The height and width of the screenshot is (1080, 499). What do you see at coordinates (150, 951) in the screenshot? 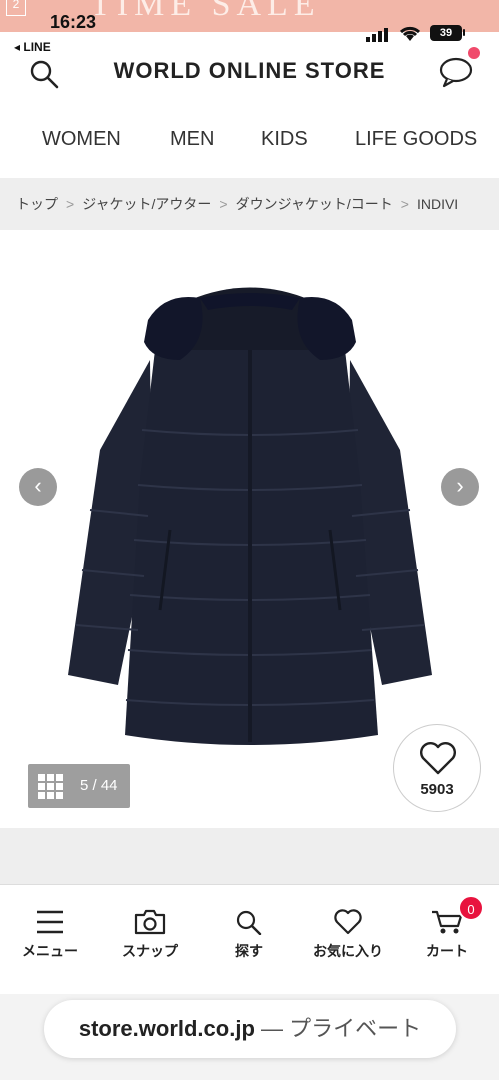
I see `tab-label: スナップ` at bounding box center [150, 951].